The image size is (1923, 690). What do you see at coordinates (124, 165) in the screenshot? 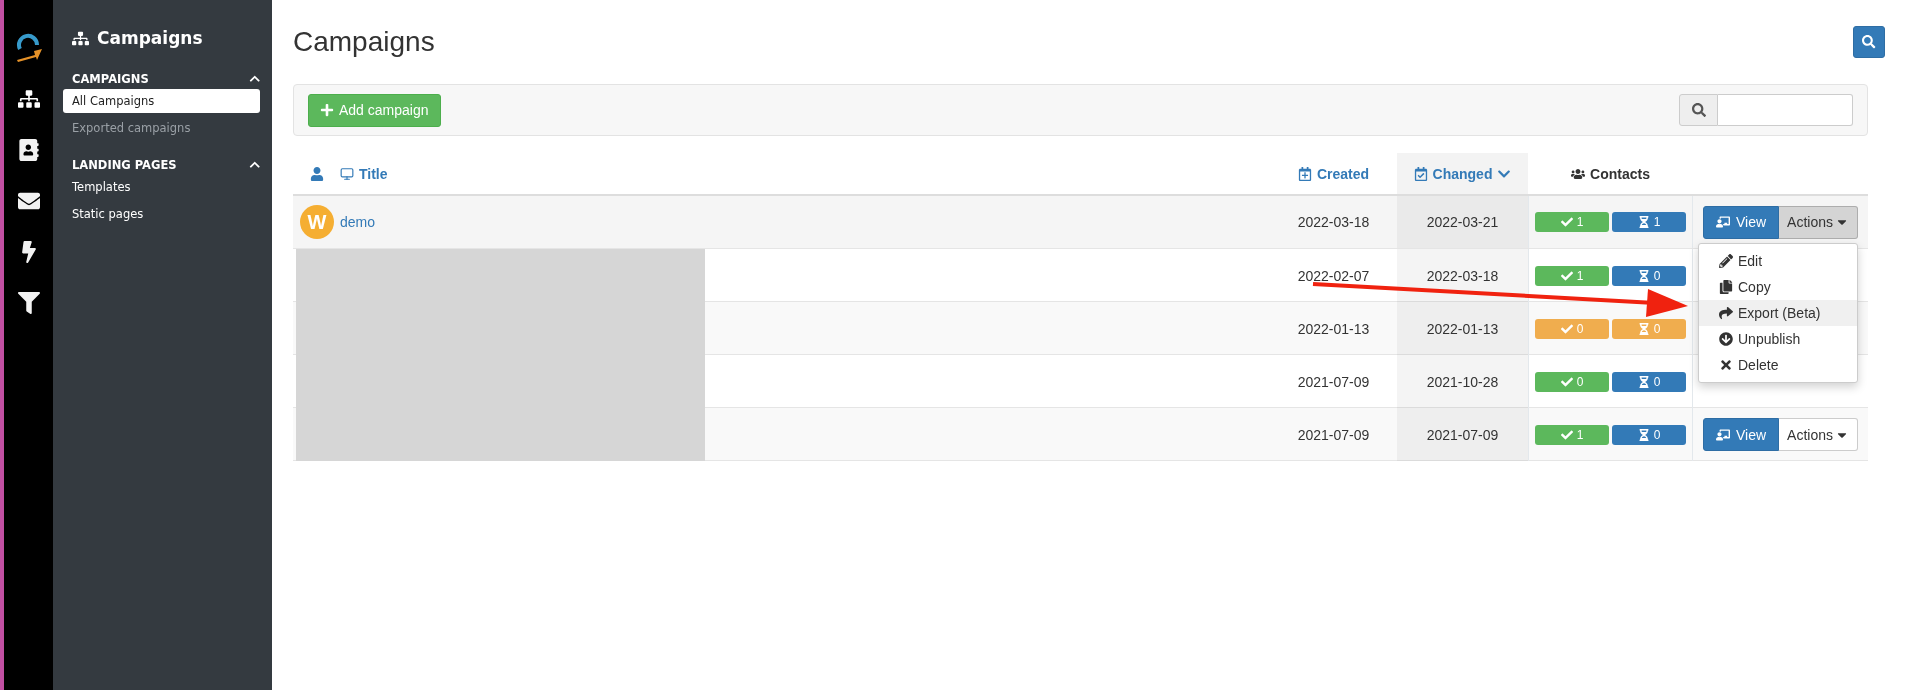
I see `section-heading: LANDING PAGES` at bounding box center [124, 165].